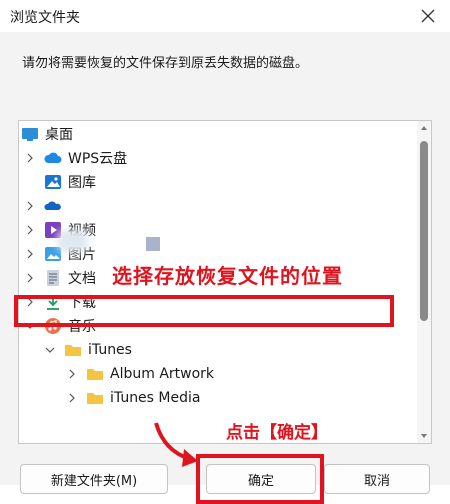 This screenshot has width=450, height=504. I want to click on redacted-square, so click(153, 244).